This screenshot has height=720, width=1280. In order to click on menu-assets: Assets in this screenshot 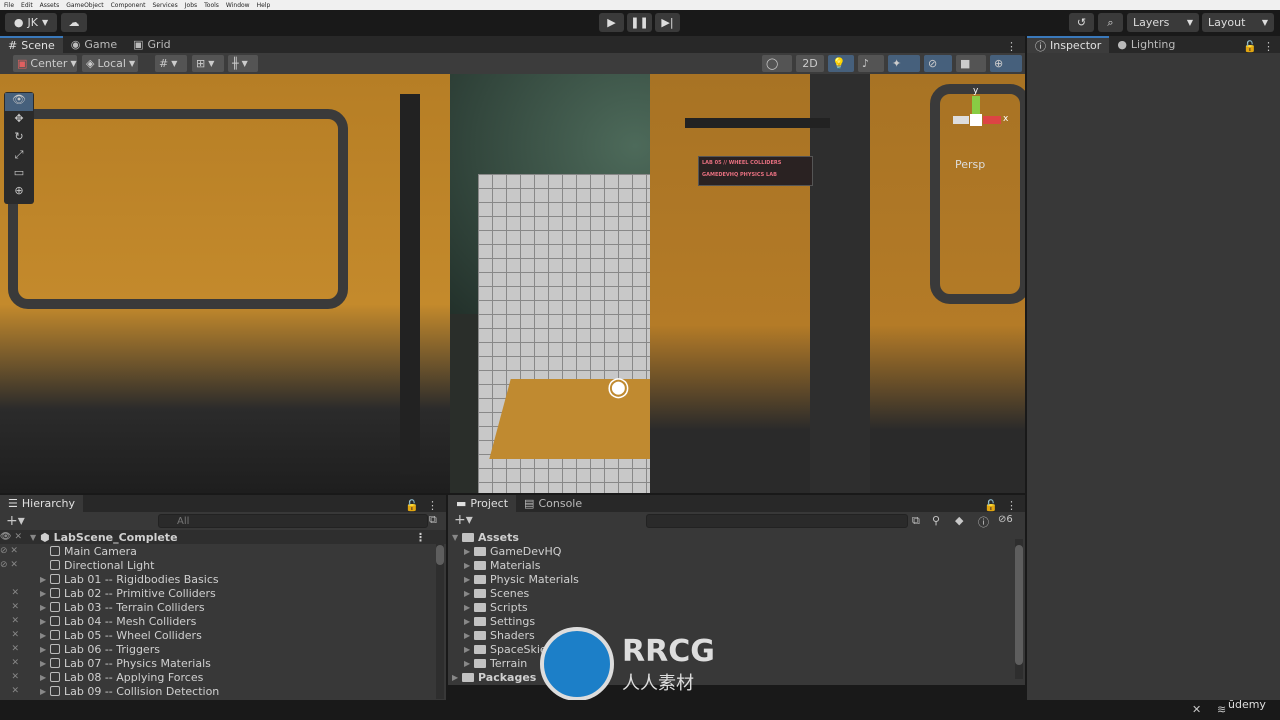, I will do `click(50, 5)`.